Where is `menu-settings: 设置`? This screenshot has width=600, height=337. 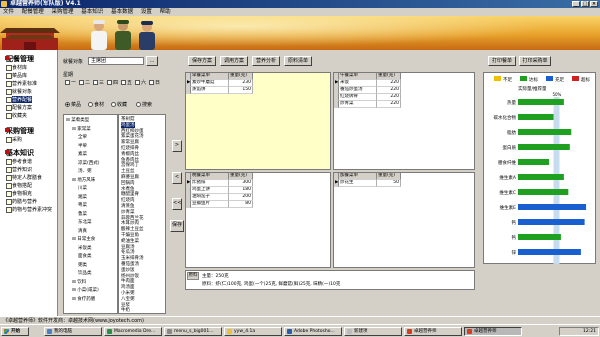 menu-settings: 设置 is located at coordinates (146, 12).